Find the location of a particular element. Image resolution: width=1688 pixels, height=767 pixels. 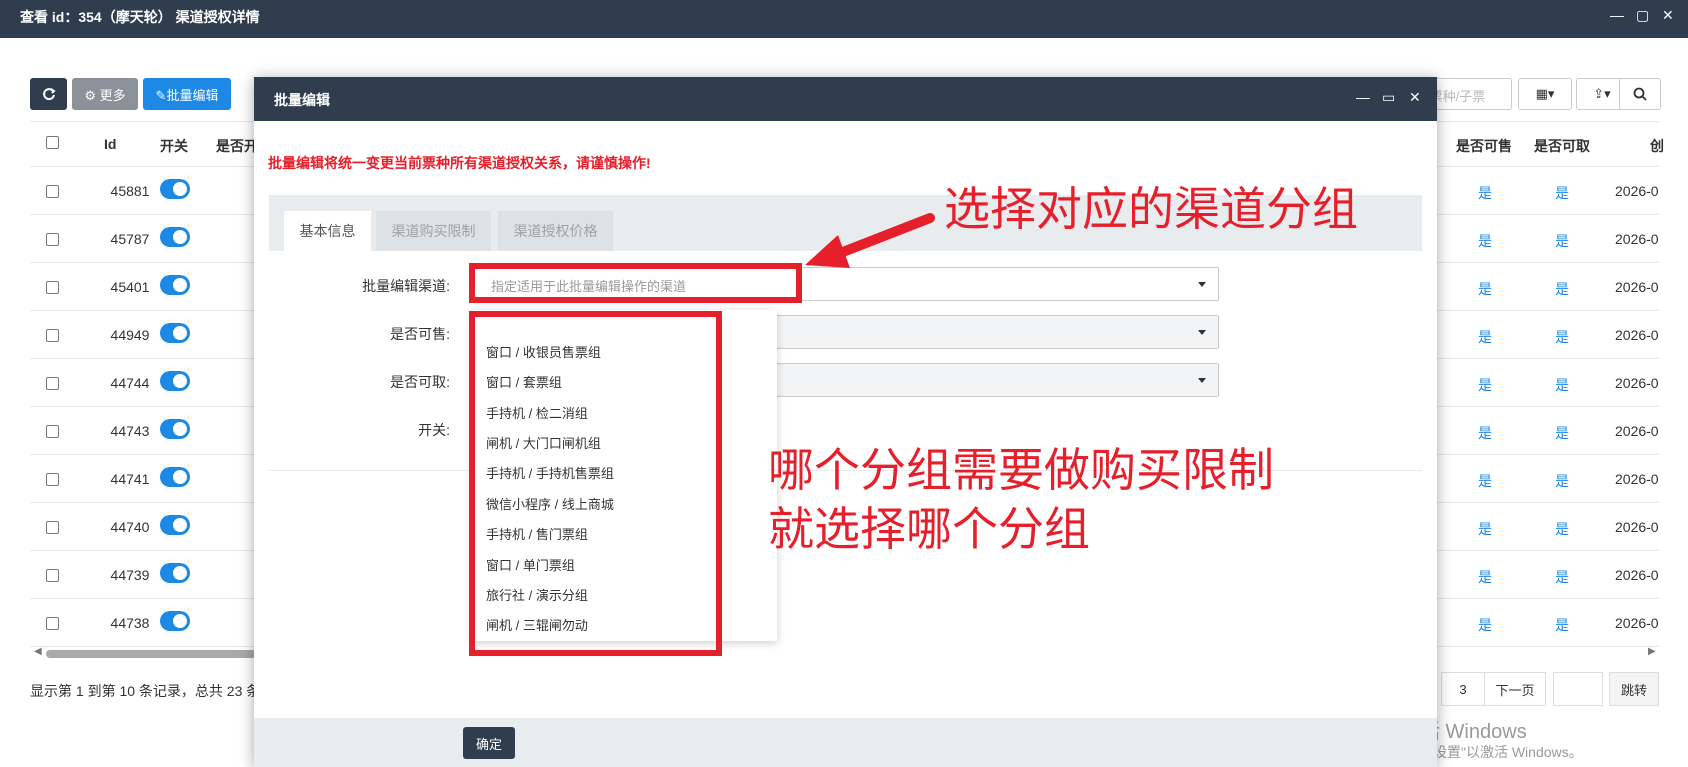

refresh-button is located at coordinates (48, 94).